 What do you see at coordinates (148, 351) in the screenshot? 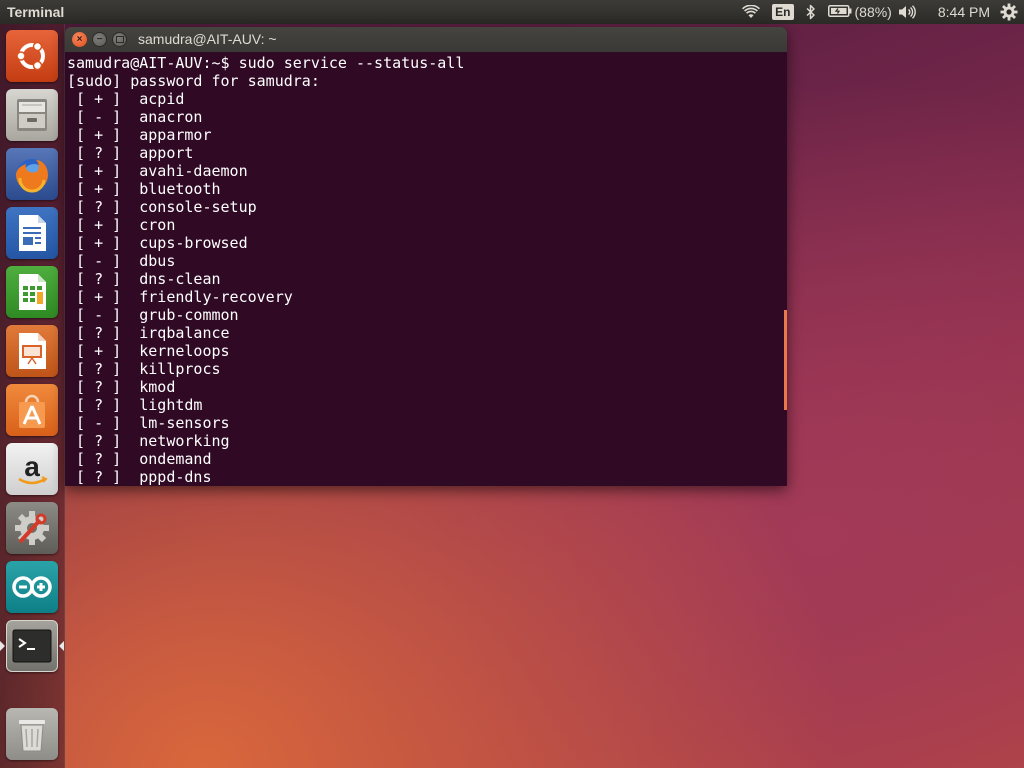
I see `terminal-line: [ + ] kerneloops` at bounding box center [148, 351].